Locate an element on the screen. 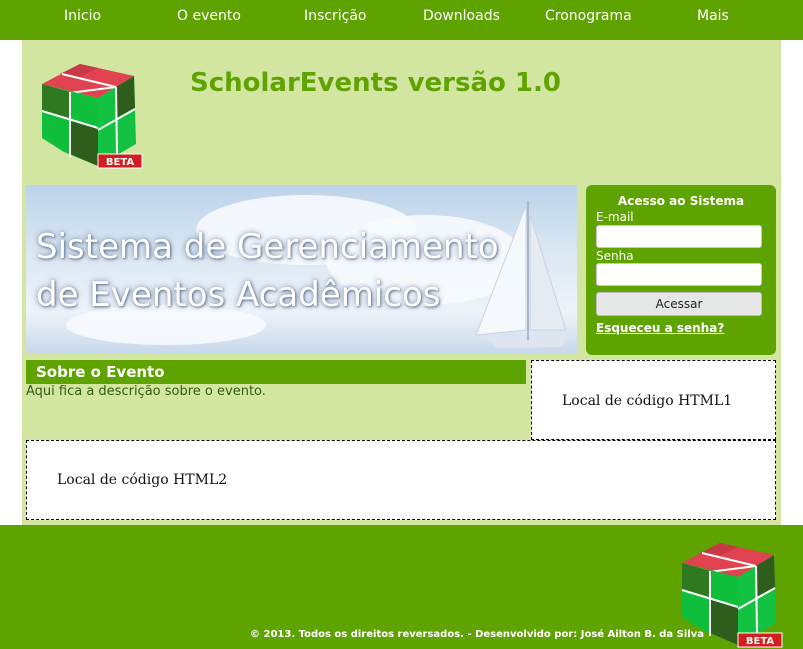  nav-item-inscricao: Inscrição is located at coordinates (335, 16).